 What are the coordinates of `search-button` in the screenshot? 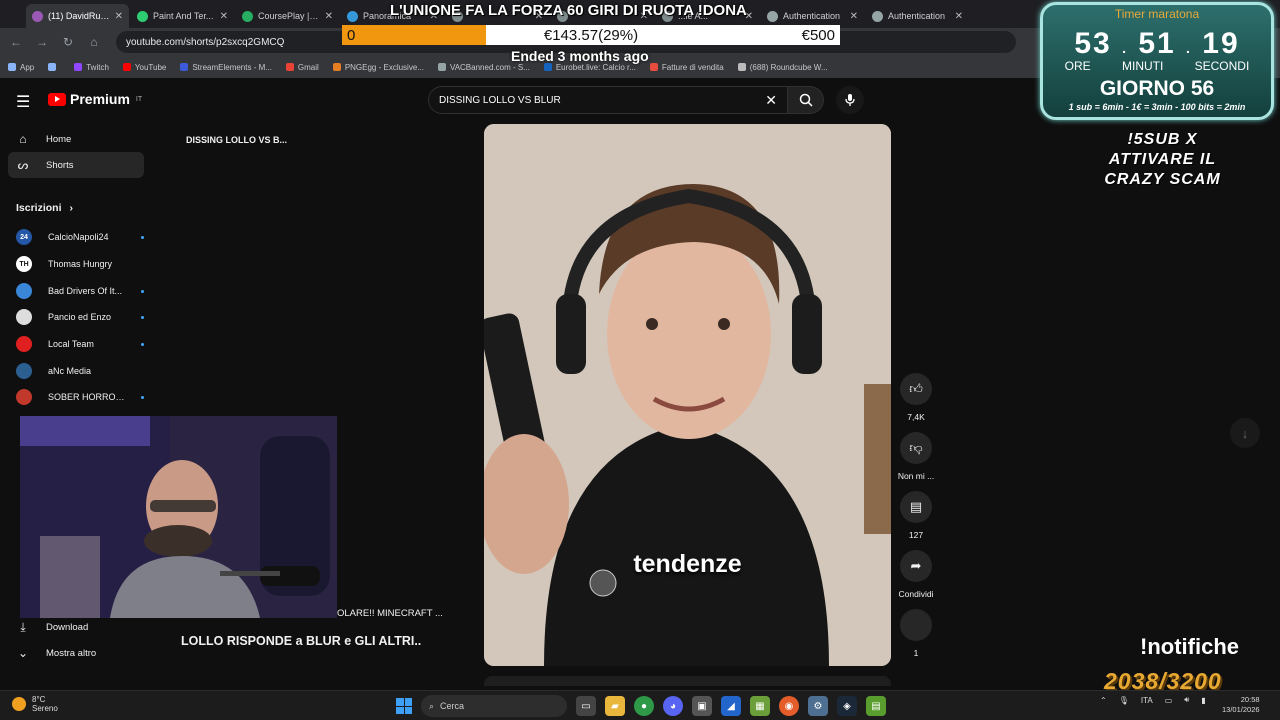 It's located at (806, 100).